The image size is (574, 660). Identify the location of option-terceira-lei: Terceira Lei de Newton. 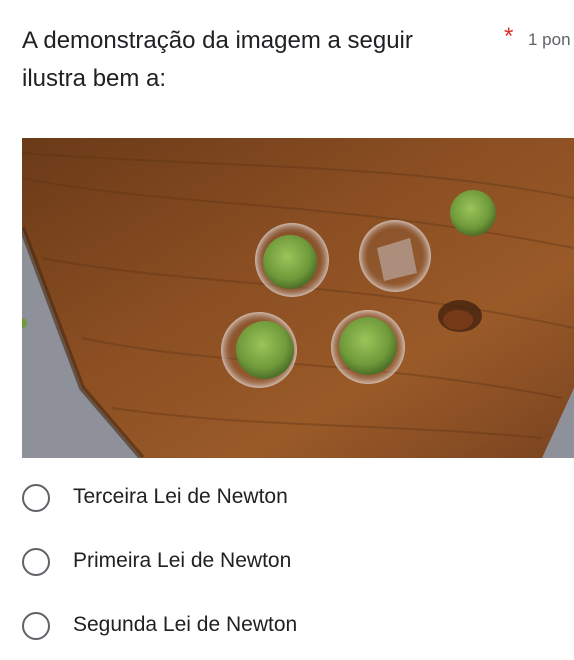
(298, 502).